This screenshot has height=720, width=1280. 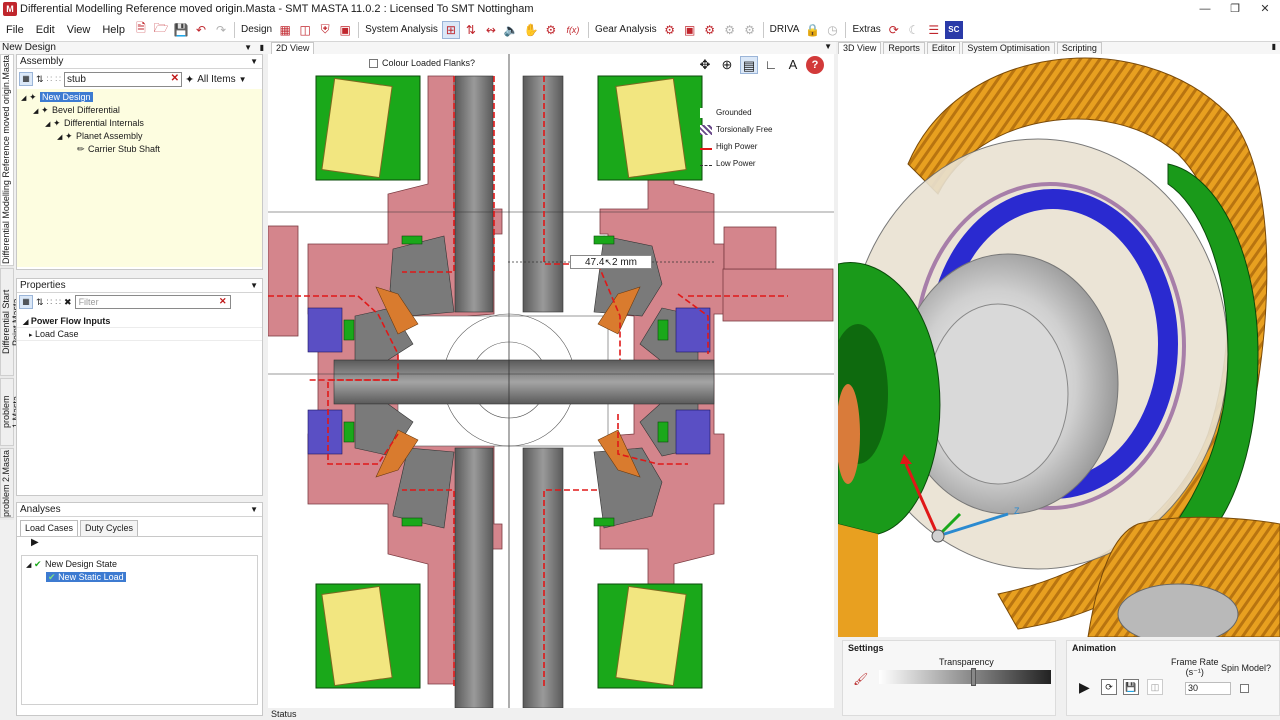 What do you see at coordinates (626, 29) in the screenshot?
I see `gear-analysis-label: Gear Analysis` at bounding box center [626, 29].